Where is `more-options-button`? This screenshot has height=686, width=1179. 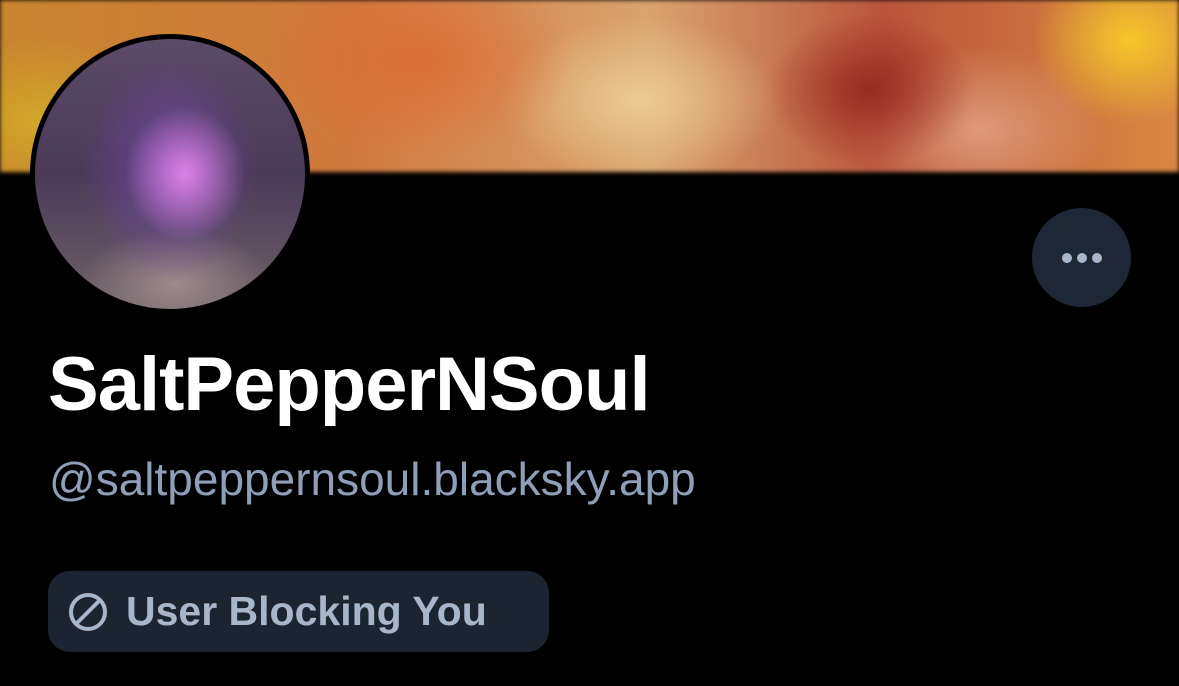 more-options-button is located at coordinates (1081, 257).